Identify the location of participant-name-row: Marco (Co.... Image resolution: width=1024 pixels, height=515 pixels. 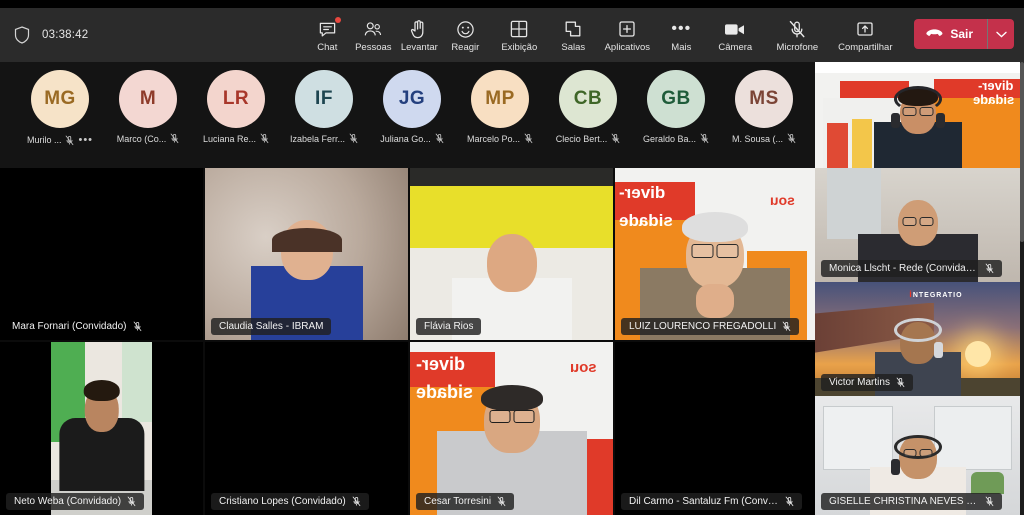
(148, 138).